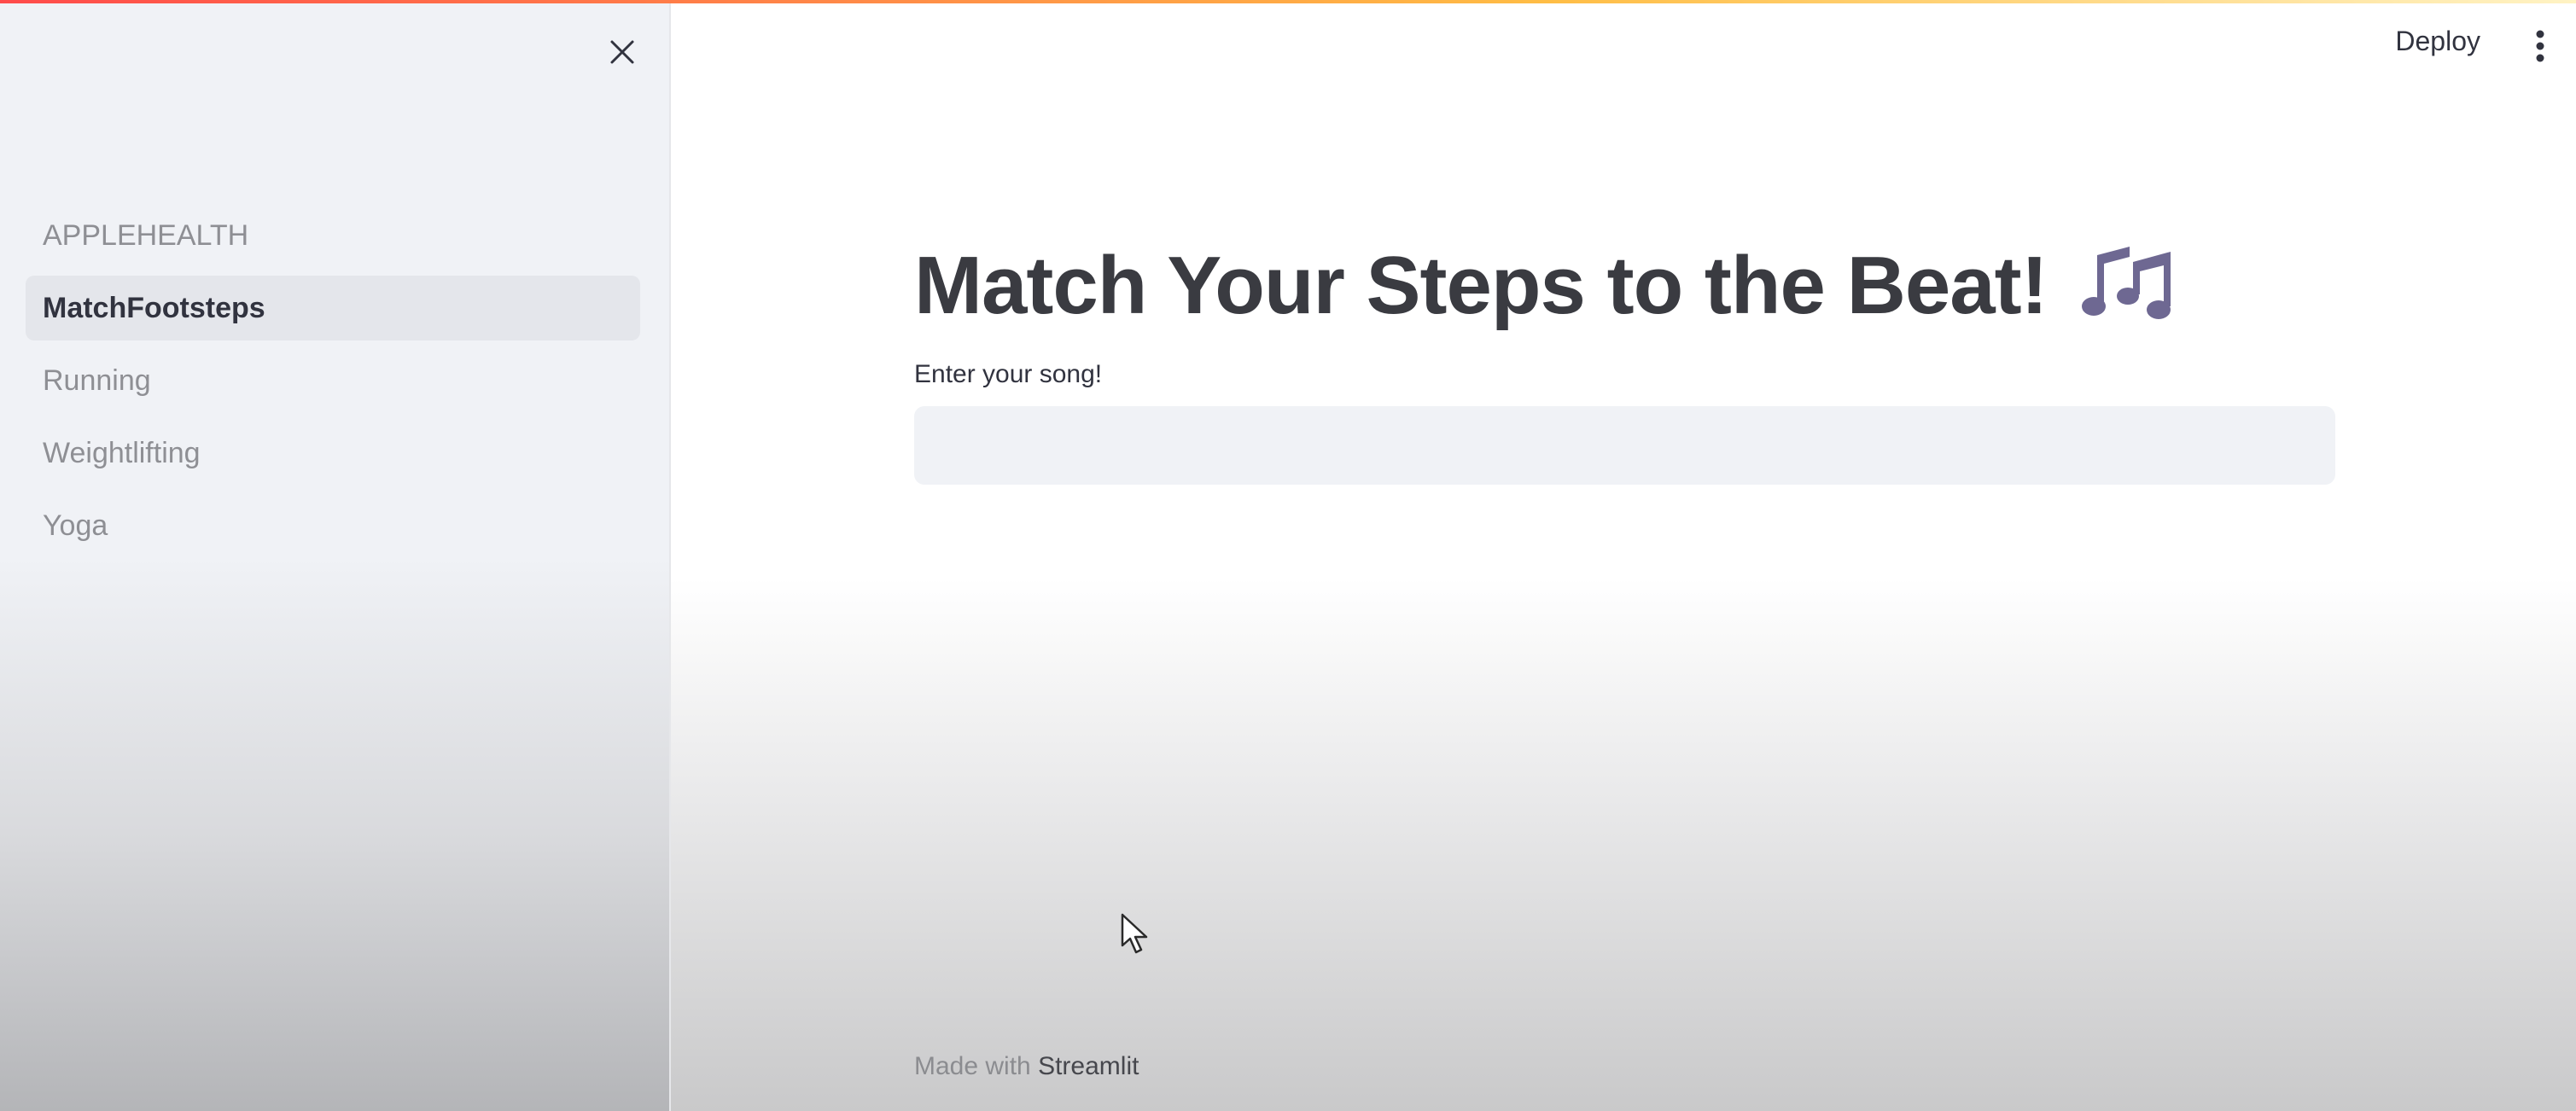 The height and width of the screenshot is (1111, 2576). I want to click on close-icon, so click(622, 52).